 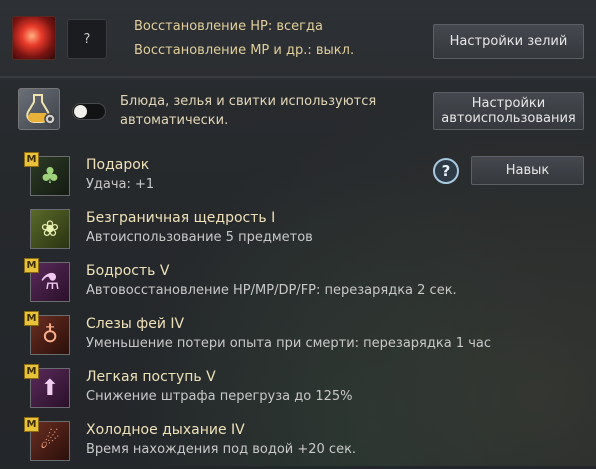 I want to click on skill-description: Снижение штрафа перегруза до 125%, so click(x=219, y=396).